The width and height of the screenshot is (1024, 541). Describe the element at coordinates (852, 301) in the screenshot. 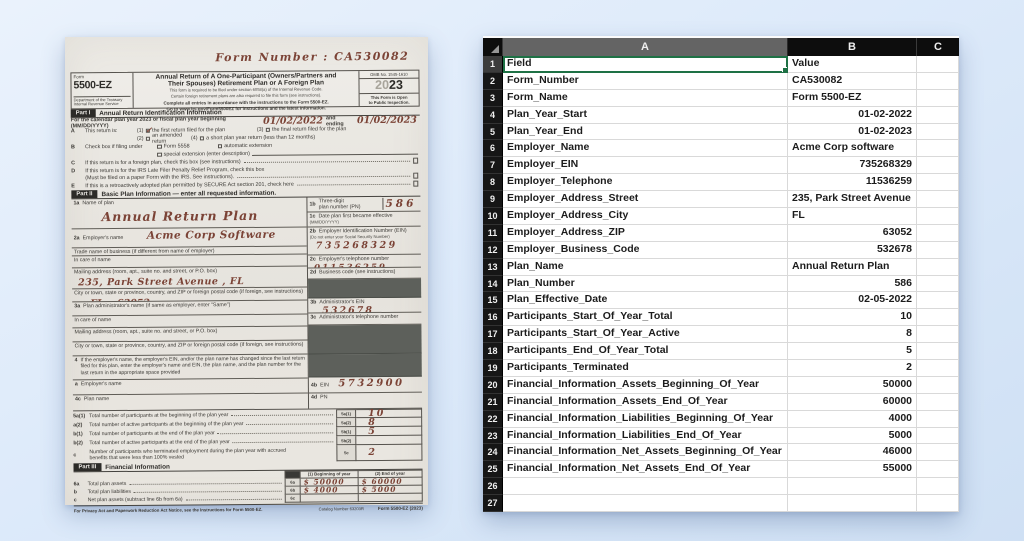

I see `cell-b: 02-05-2022` at that location.